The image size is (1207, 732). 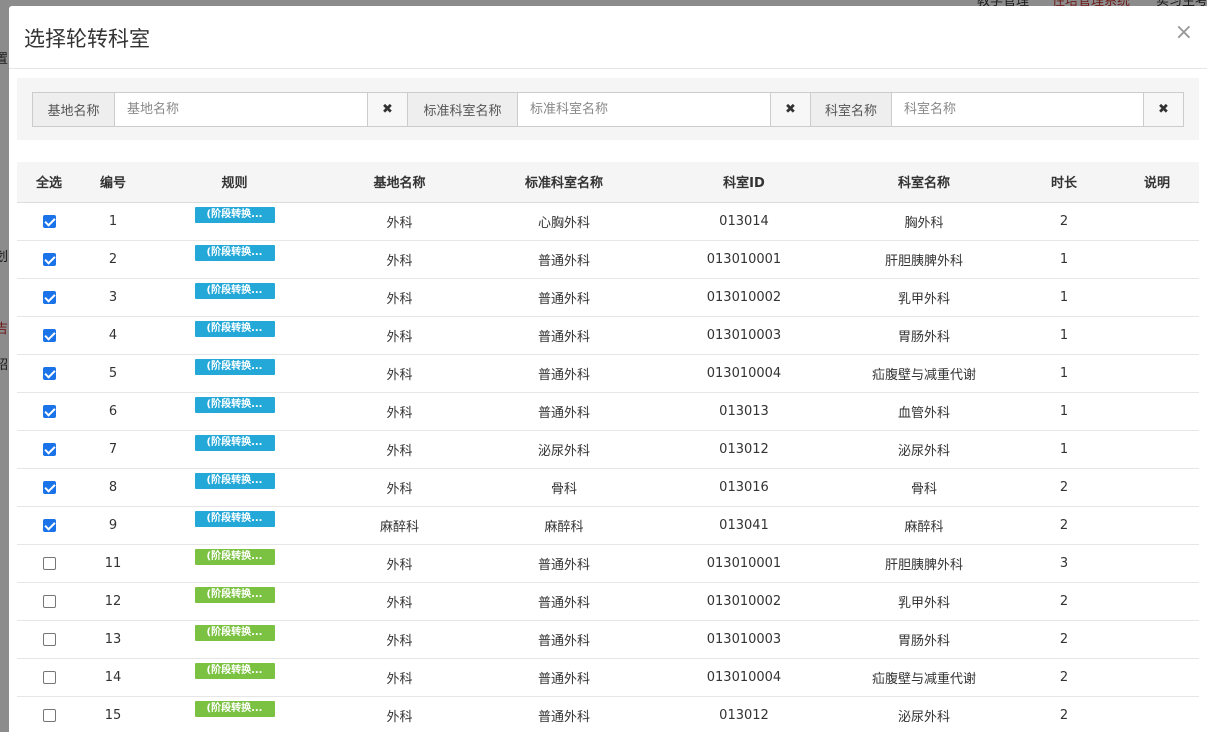 I want to click on table-row: 14 (阶段转换... 外科 普通外科 013010004 疝腹壁与减重代谢 2, so click(x=608, y=676).